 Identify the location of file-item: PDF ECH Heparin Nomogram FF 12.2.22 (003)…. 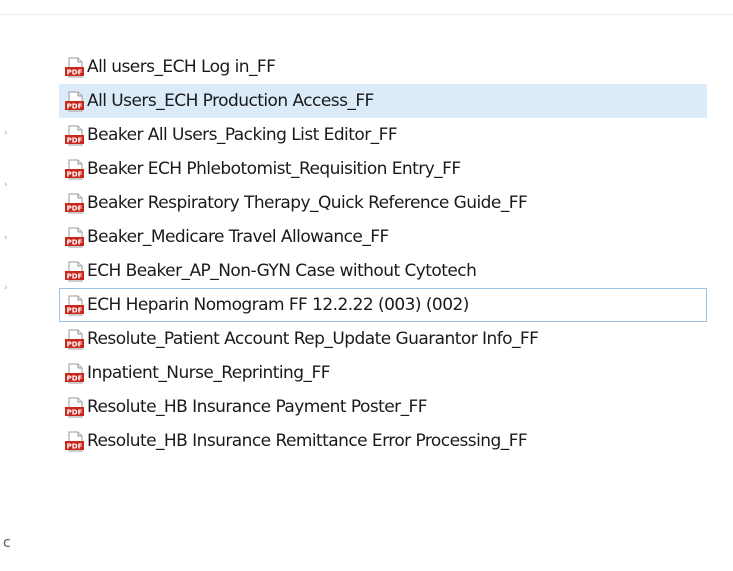
(383, 305).